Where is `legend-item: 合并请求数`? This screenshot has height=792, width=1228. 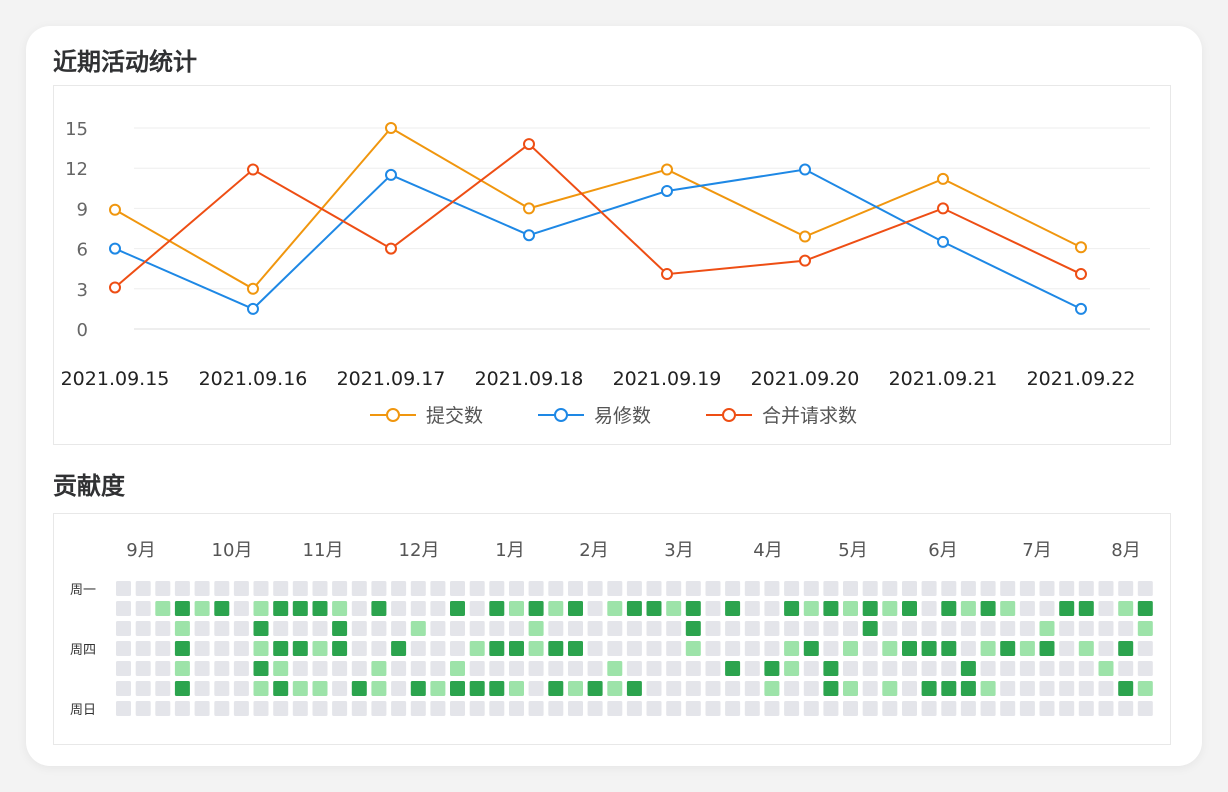
legend-item: 合并请求数 is located at coordinates (781, 416).